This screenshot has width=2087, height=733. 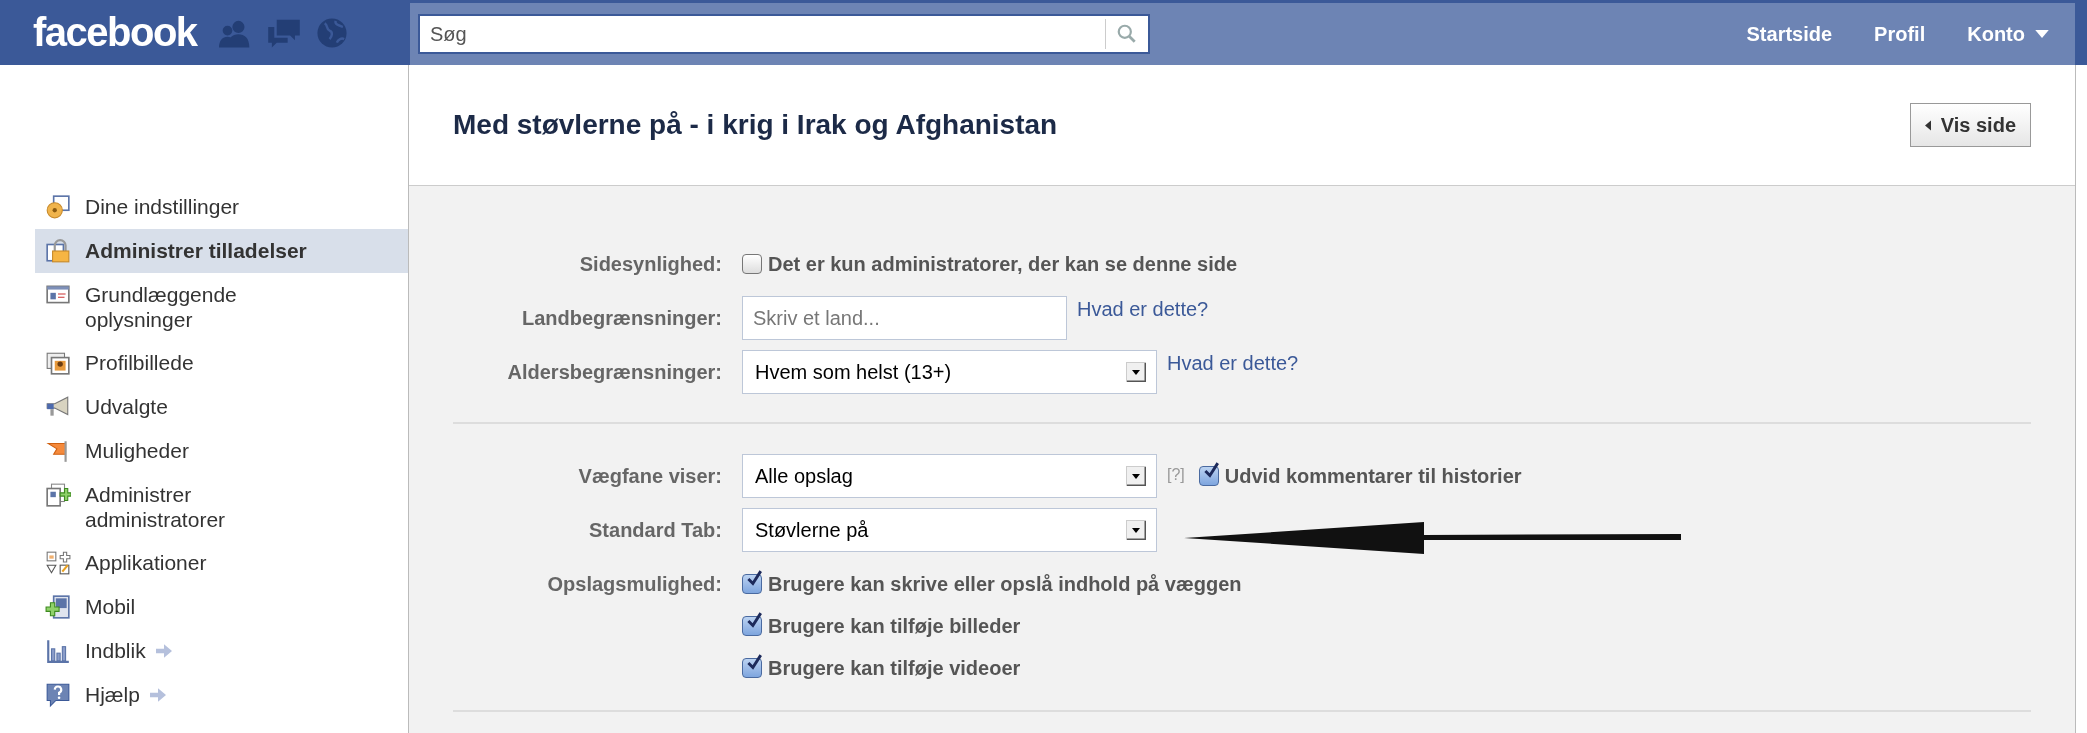 I want to click on sidebar-item: Indblik, so click(x=221, y=651).